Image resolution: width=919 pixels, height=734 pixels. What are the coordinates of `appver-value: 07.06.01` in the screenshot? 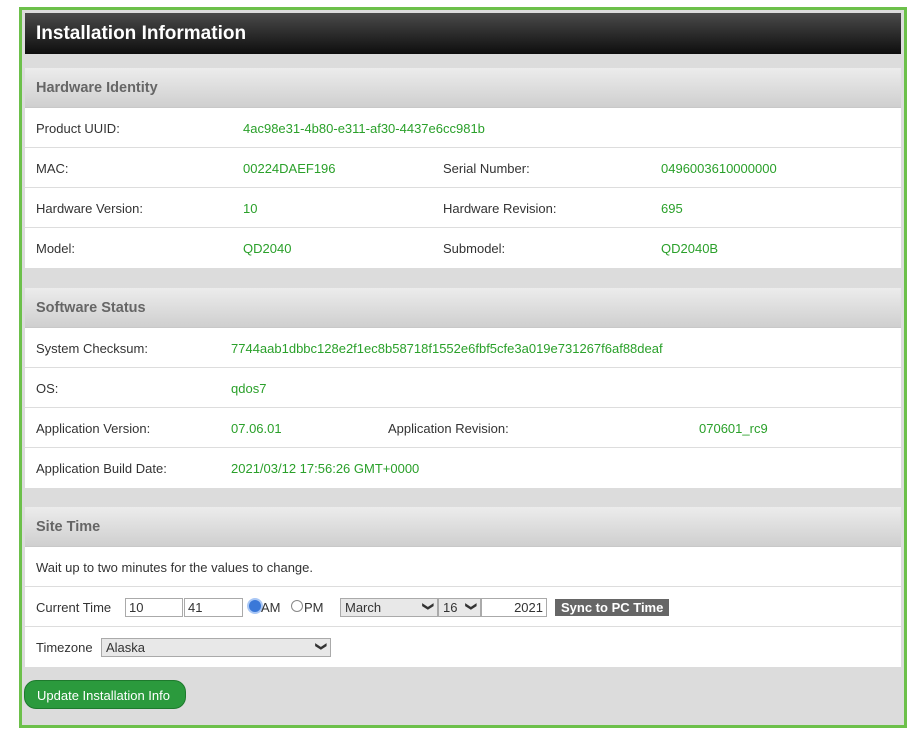 It's located at (256, 428).